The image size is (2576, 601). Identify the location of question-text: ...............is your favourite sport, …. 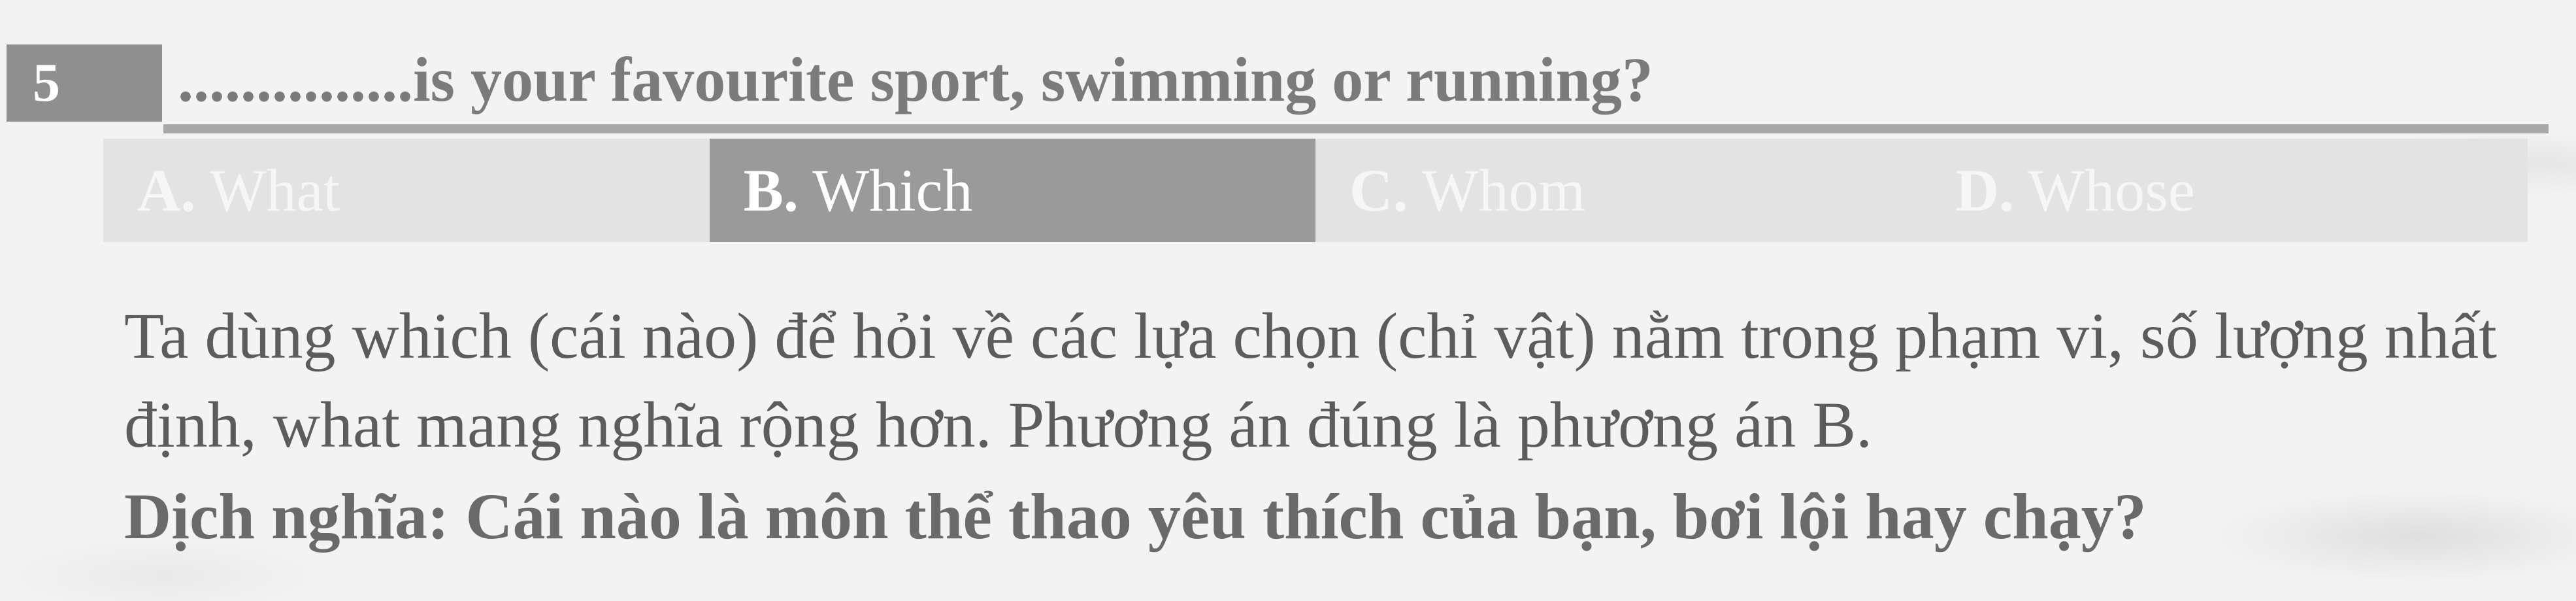
(915, 79).